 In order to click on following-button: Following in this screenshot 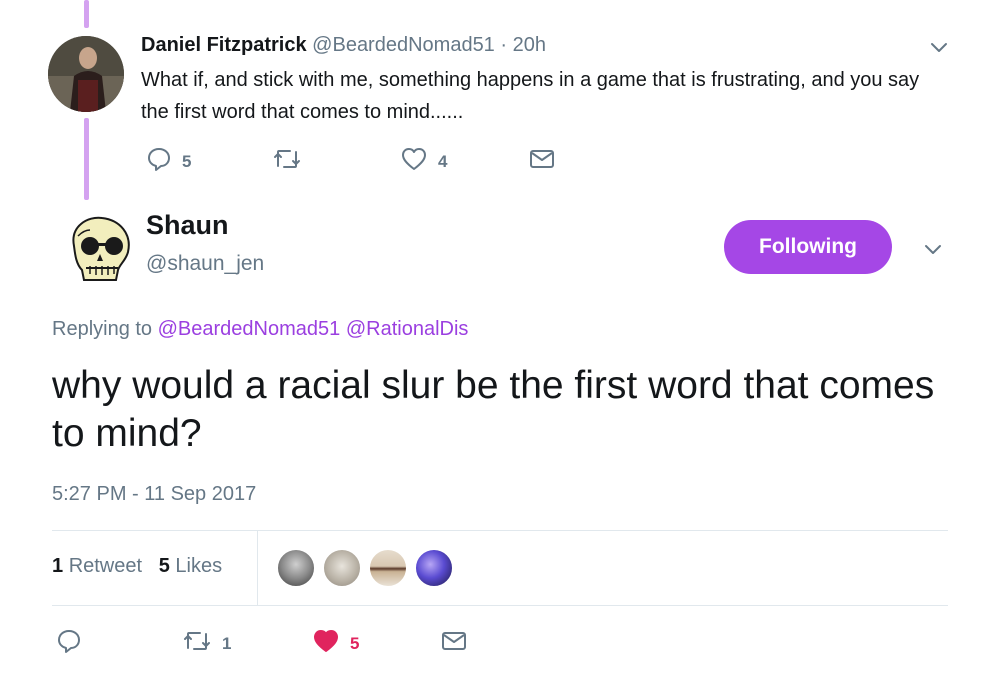, I will do `click(808, 247)`.